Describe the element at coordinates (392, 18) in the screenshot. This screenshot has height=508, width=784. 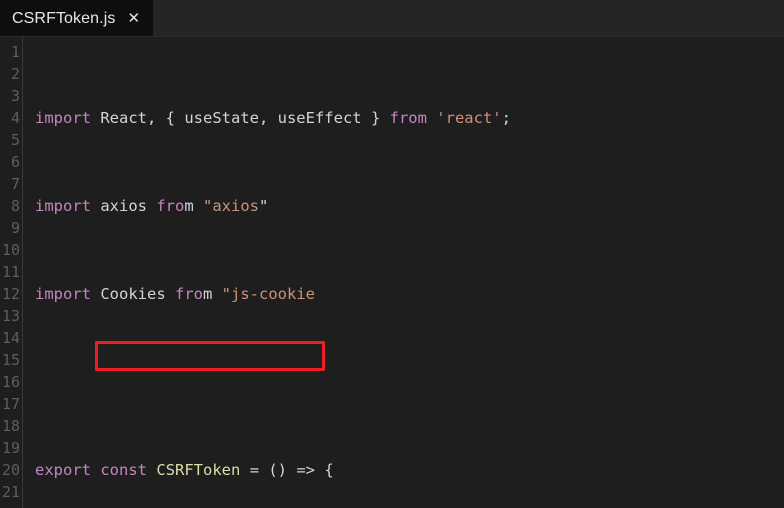
I see `editor-tab-bar: CSRFToken.js ✕` at that location.